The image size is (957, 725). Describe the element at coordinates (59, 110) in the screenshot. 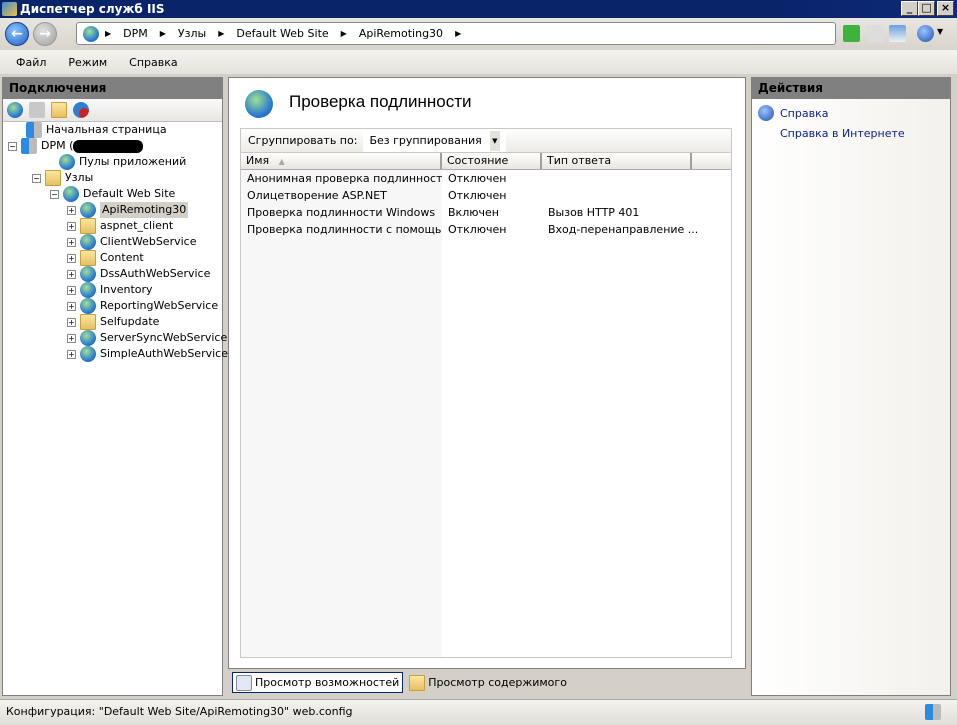

I see `up-folder-icon` at that location.